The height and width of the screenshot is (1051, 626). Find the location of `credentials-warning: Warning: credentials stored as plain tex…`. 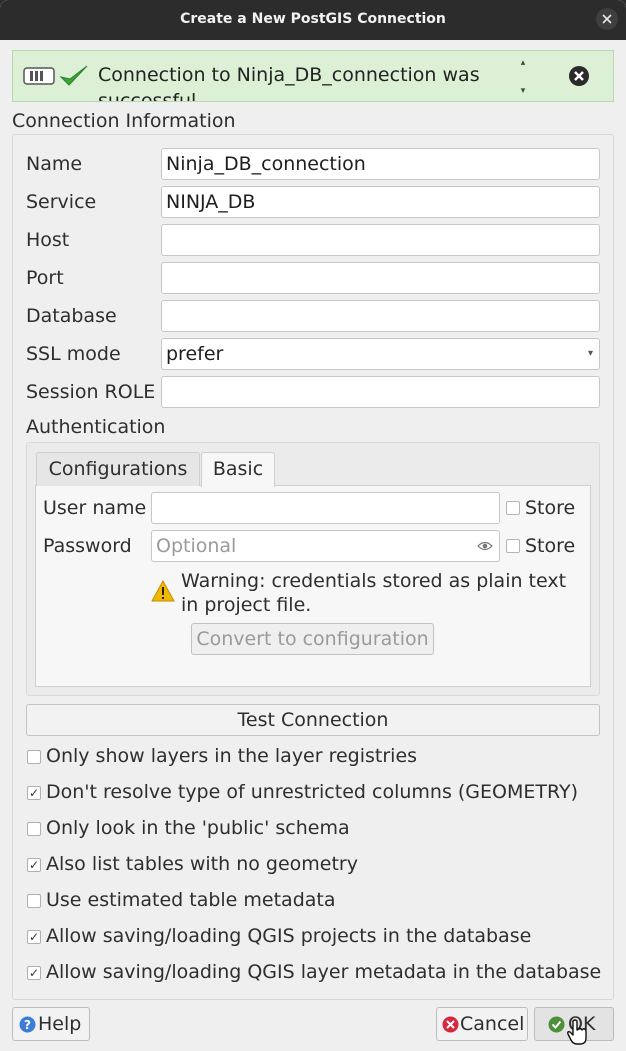

credentials-warning: Warning: credentials stored as plain tex… is located at coordinates (374, 593).